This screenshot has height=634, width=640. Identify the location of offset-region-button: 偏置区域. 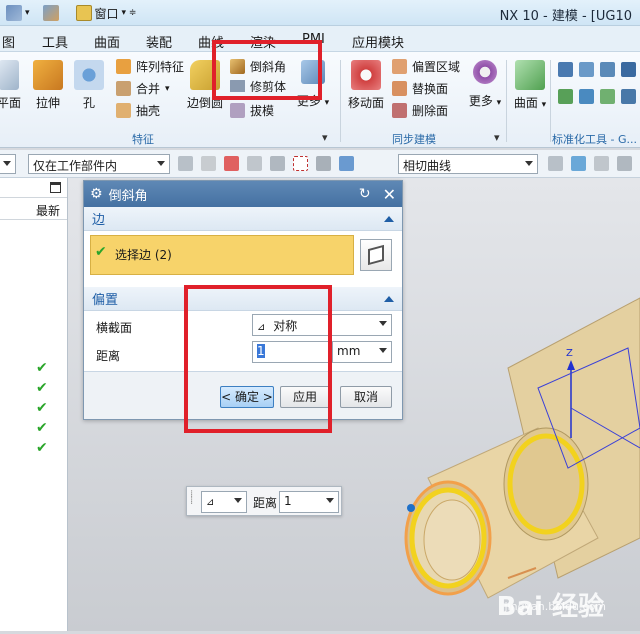
(426, 66).